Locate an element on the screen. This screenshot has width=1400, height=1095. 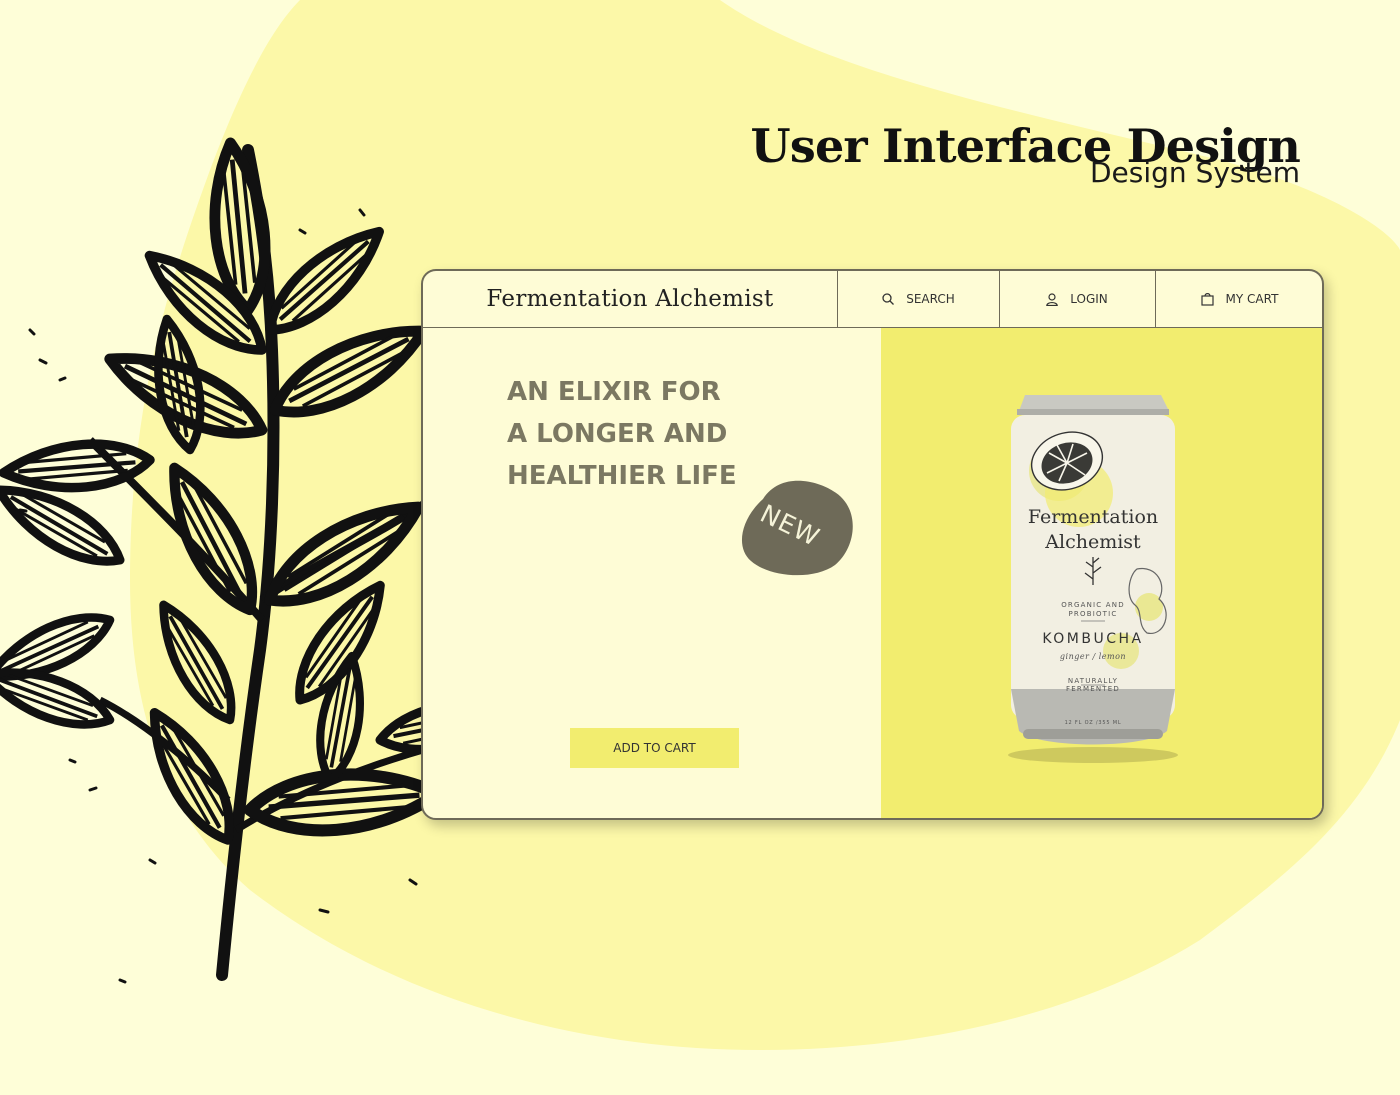
tagline-line-2: A LONGER AND is located at coordinates (617, 434).